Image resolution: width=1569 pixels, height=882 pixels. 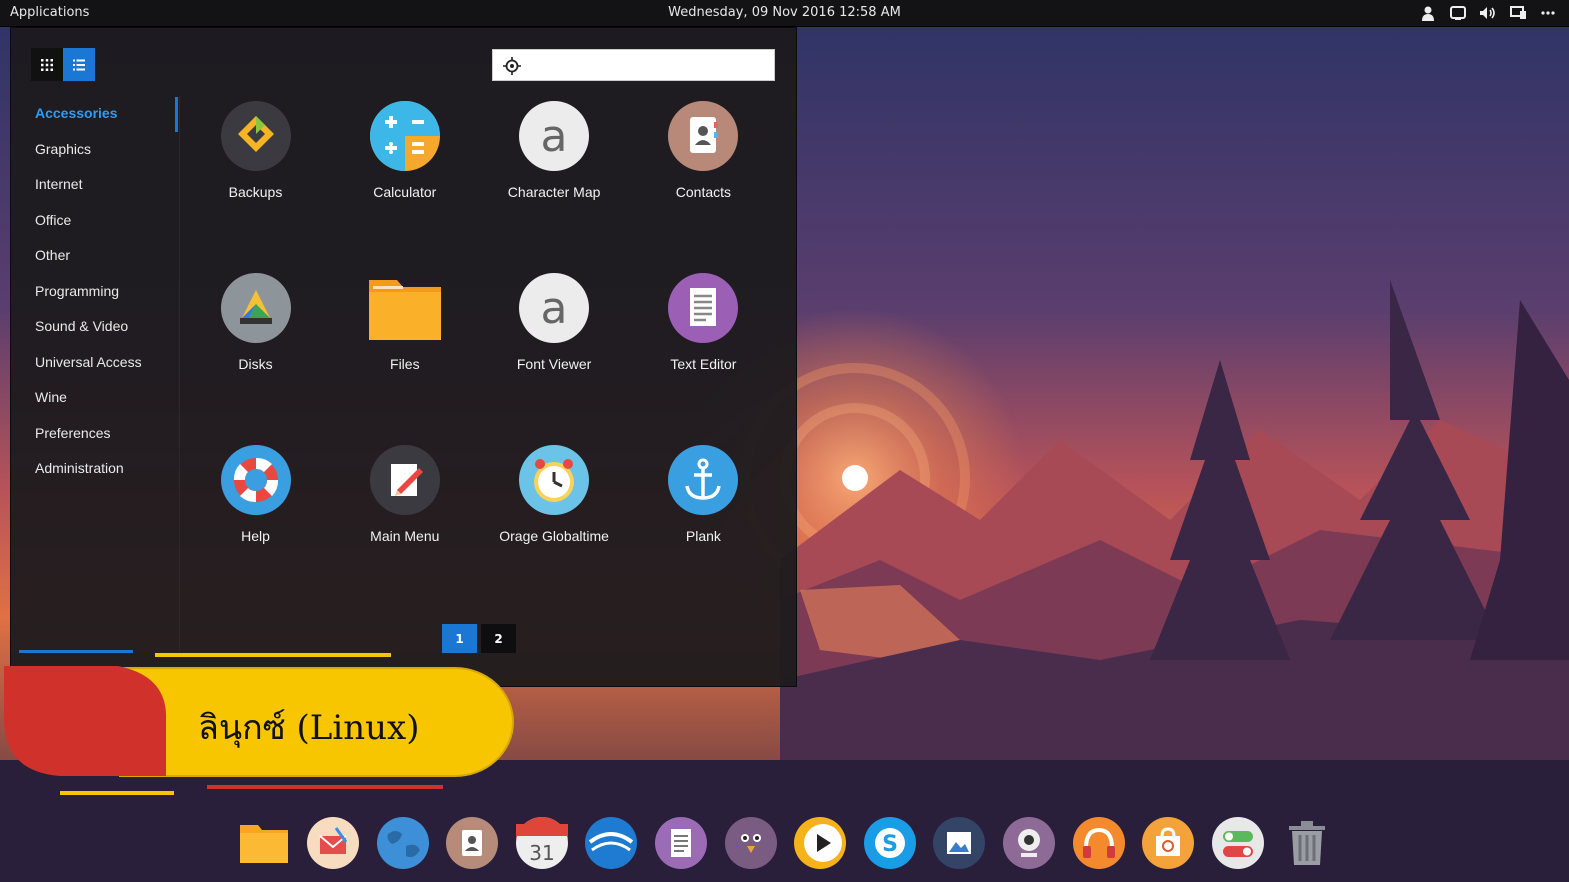 I want to click on app-font-viewer: a Font Viewer, so click(x=554, y=352).